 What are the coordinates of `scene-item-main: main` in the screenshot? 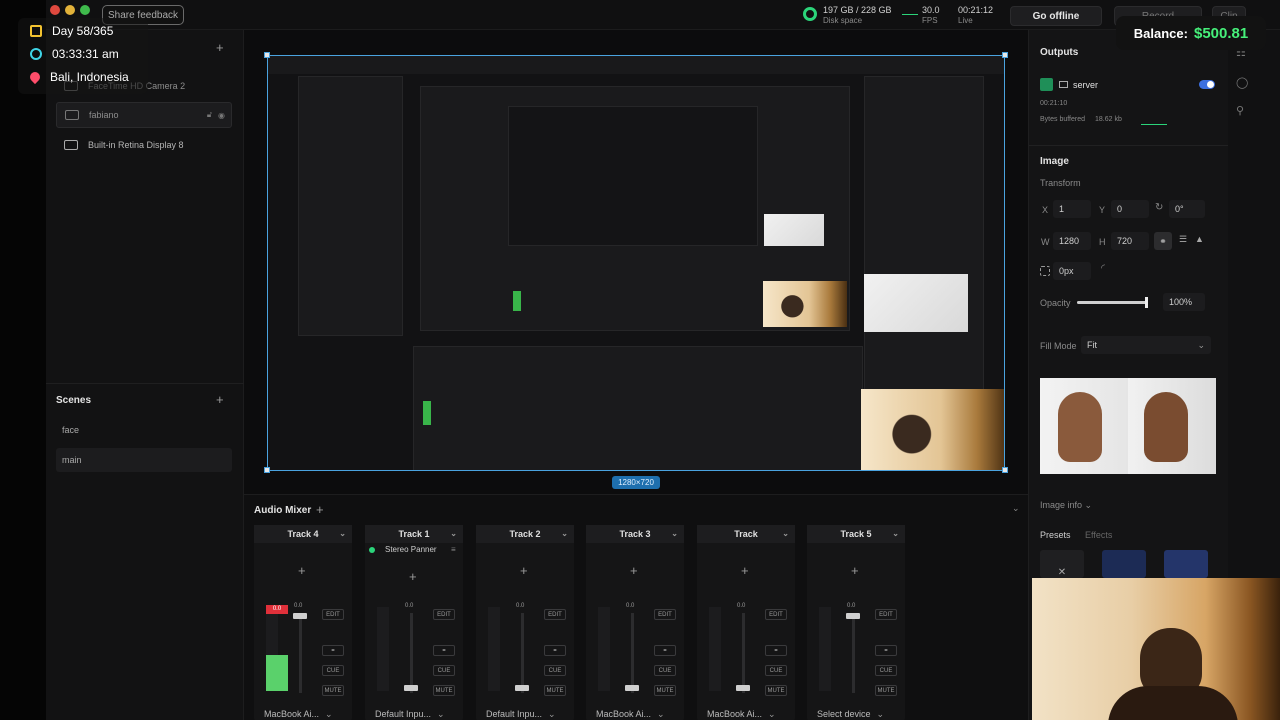 It's located at (144, 460).